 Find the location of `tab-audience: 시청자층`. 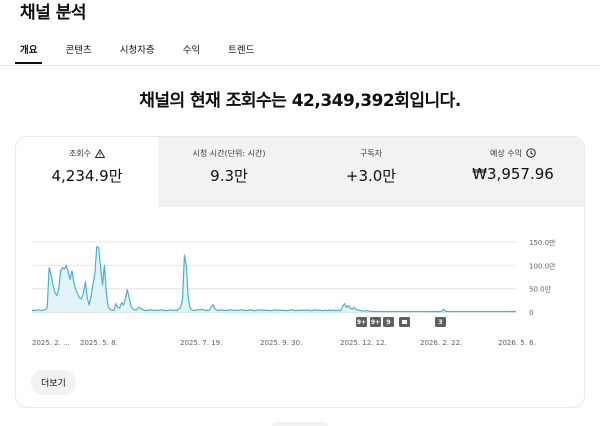

tab-audience: 시청자층 is located at coordinates (137, 54).